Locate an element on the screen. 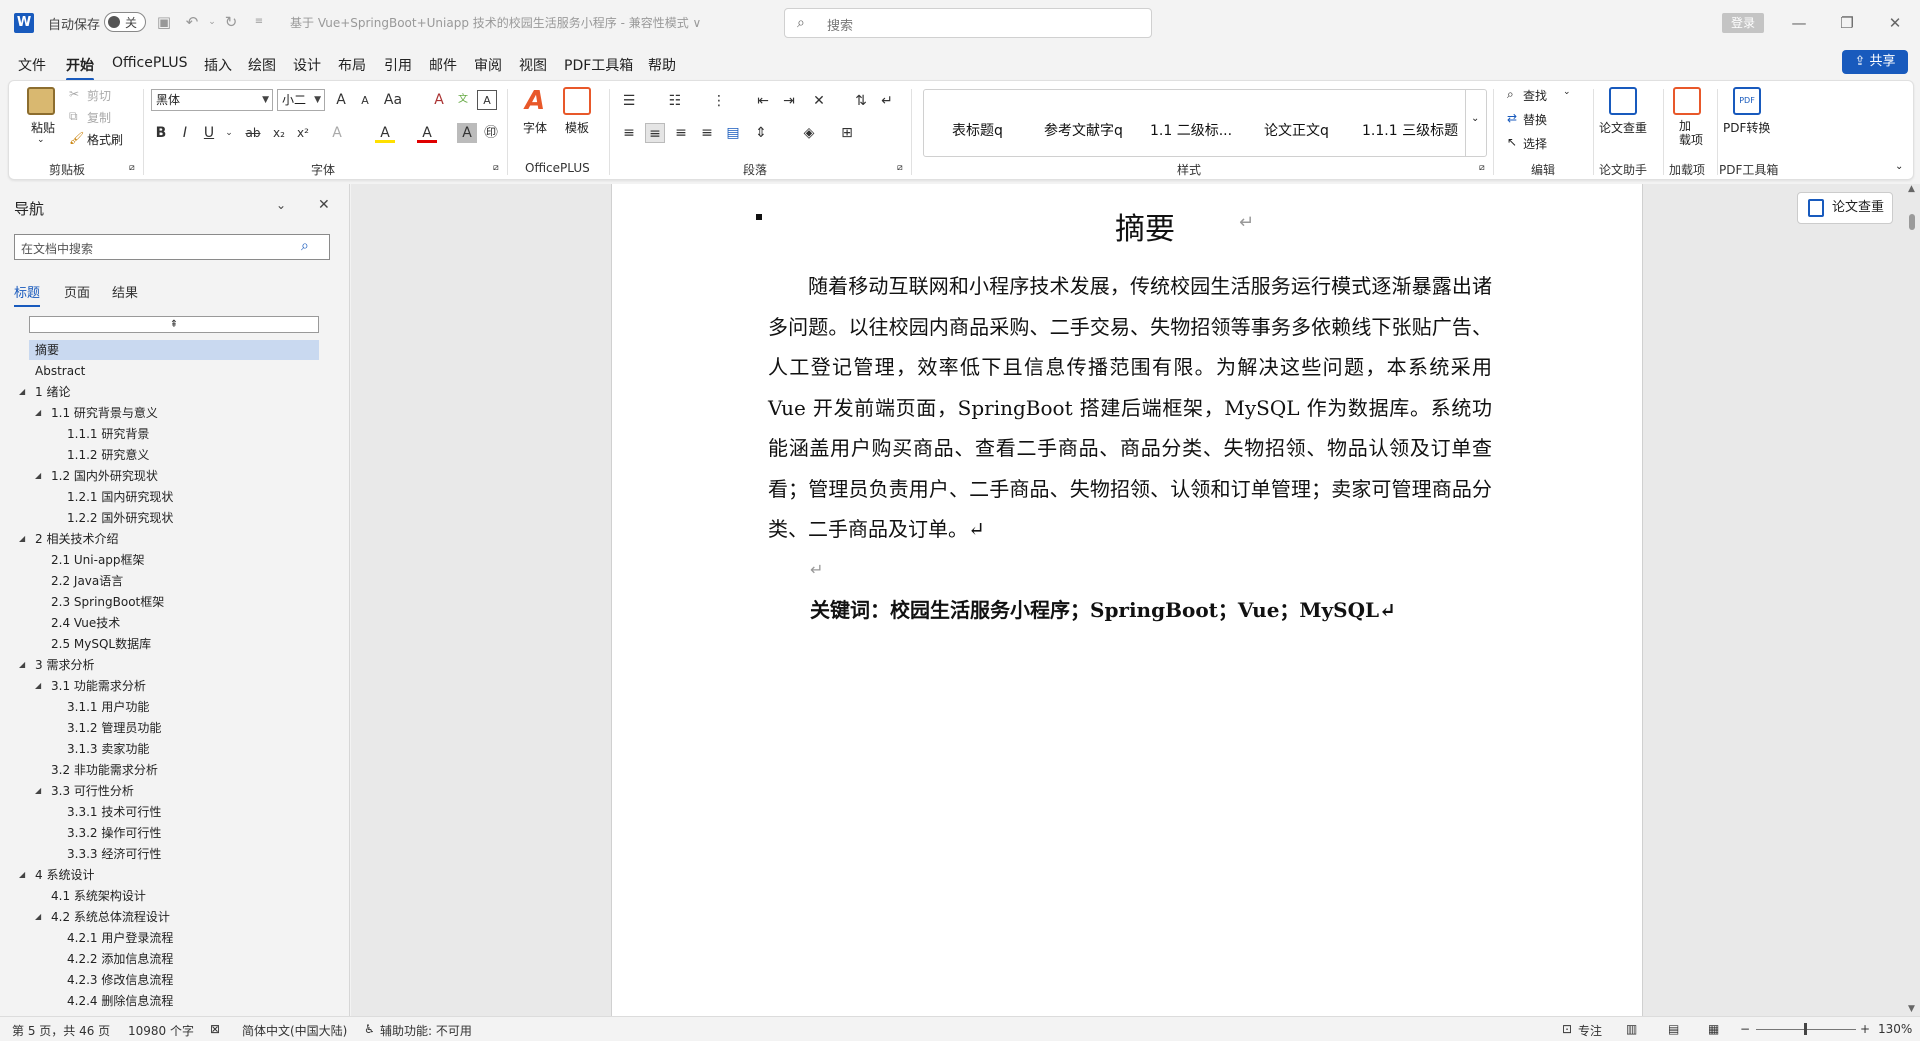 The image size is (1920, 1041). redo-icon: ↻ is located at coordinates (231, 22).